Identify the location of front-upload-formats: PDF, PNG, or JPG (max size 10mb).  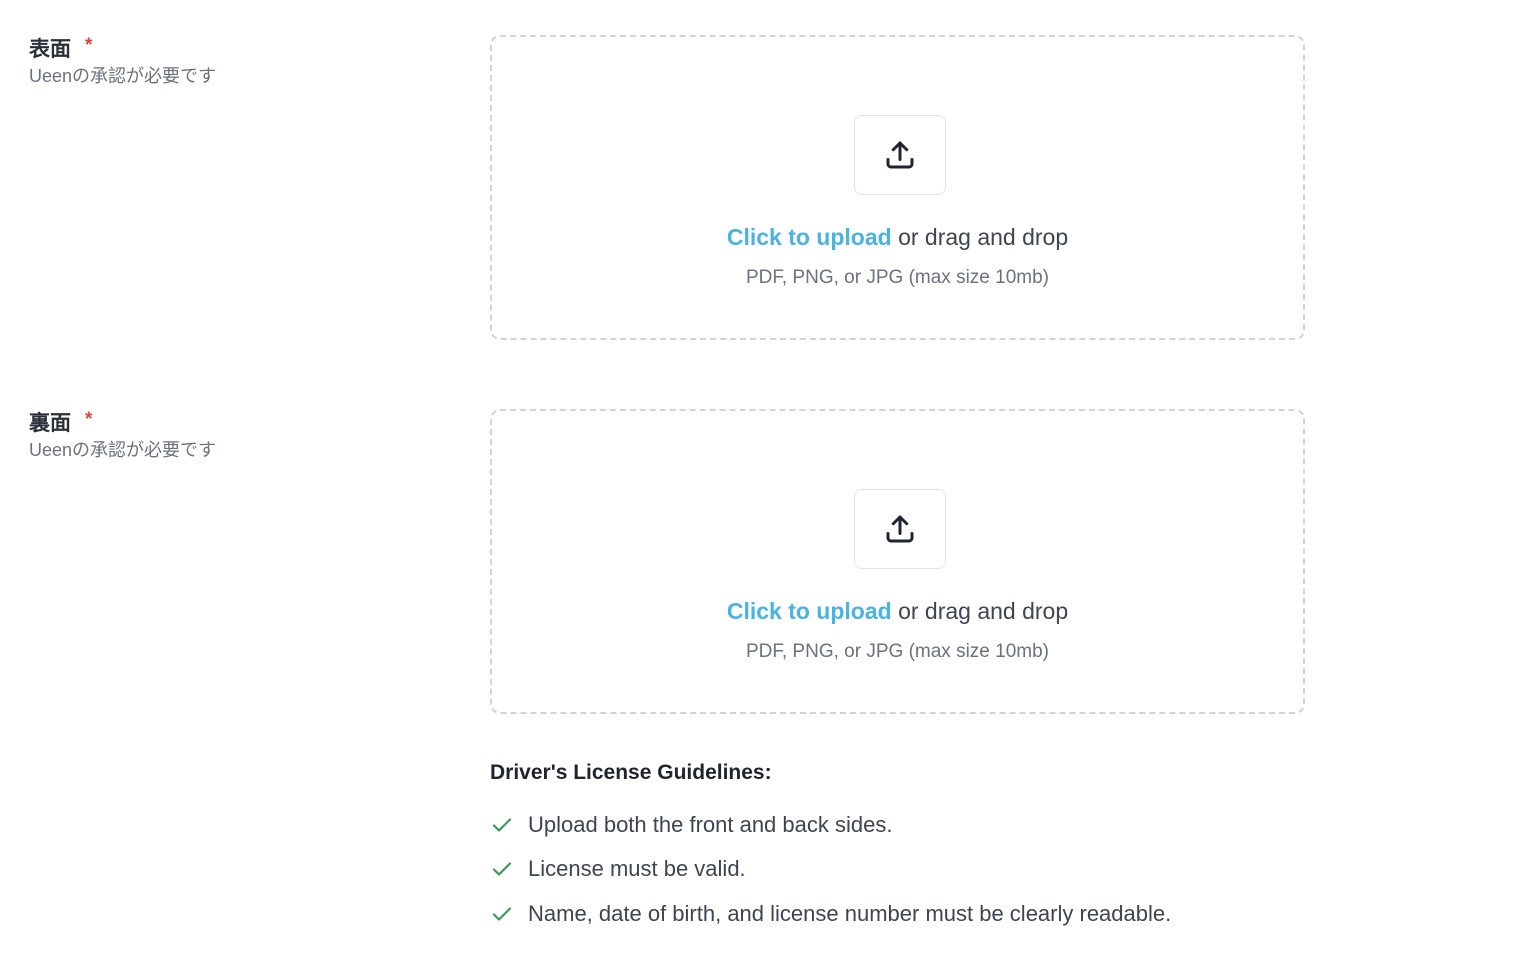
(897, 277).